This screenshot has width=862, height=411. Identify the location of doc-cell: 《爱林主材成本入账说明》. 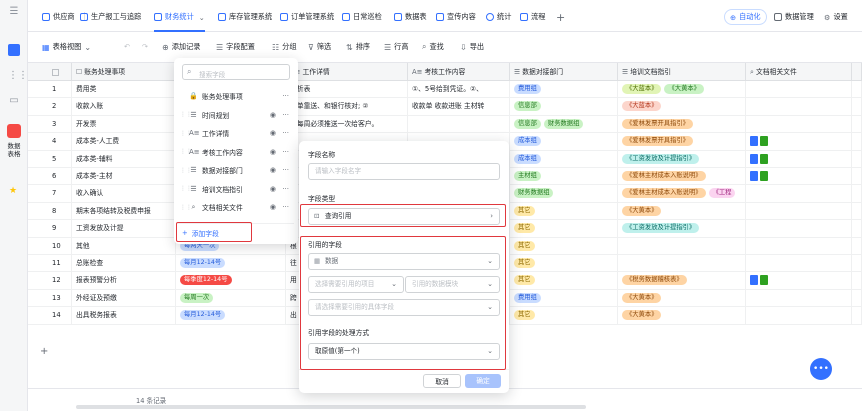
(682, 176).